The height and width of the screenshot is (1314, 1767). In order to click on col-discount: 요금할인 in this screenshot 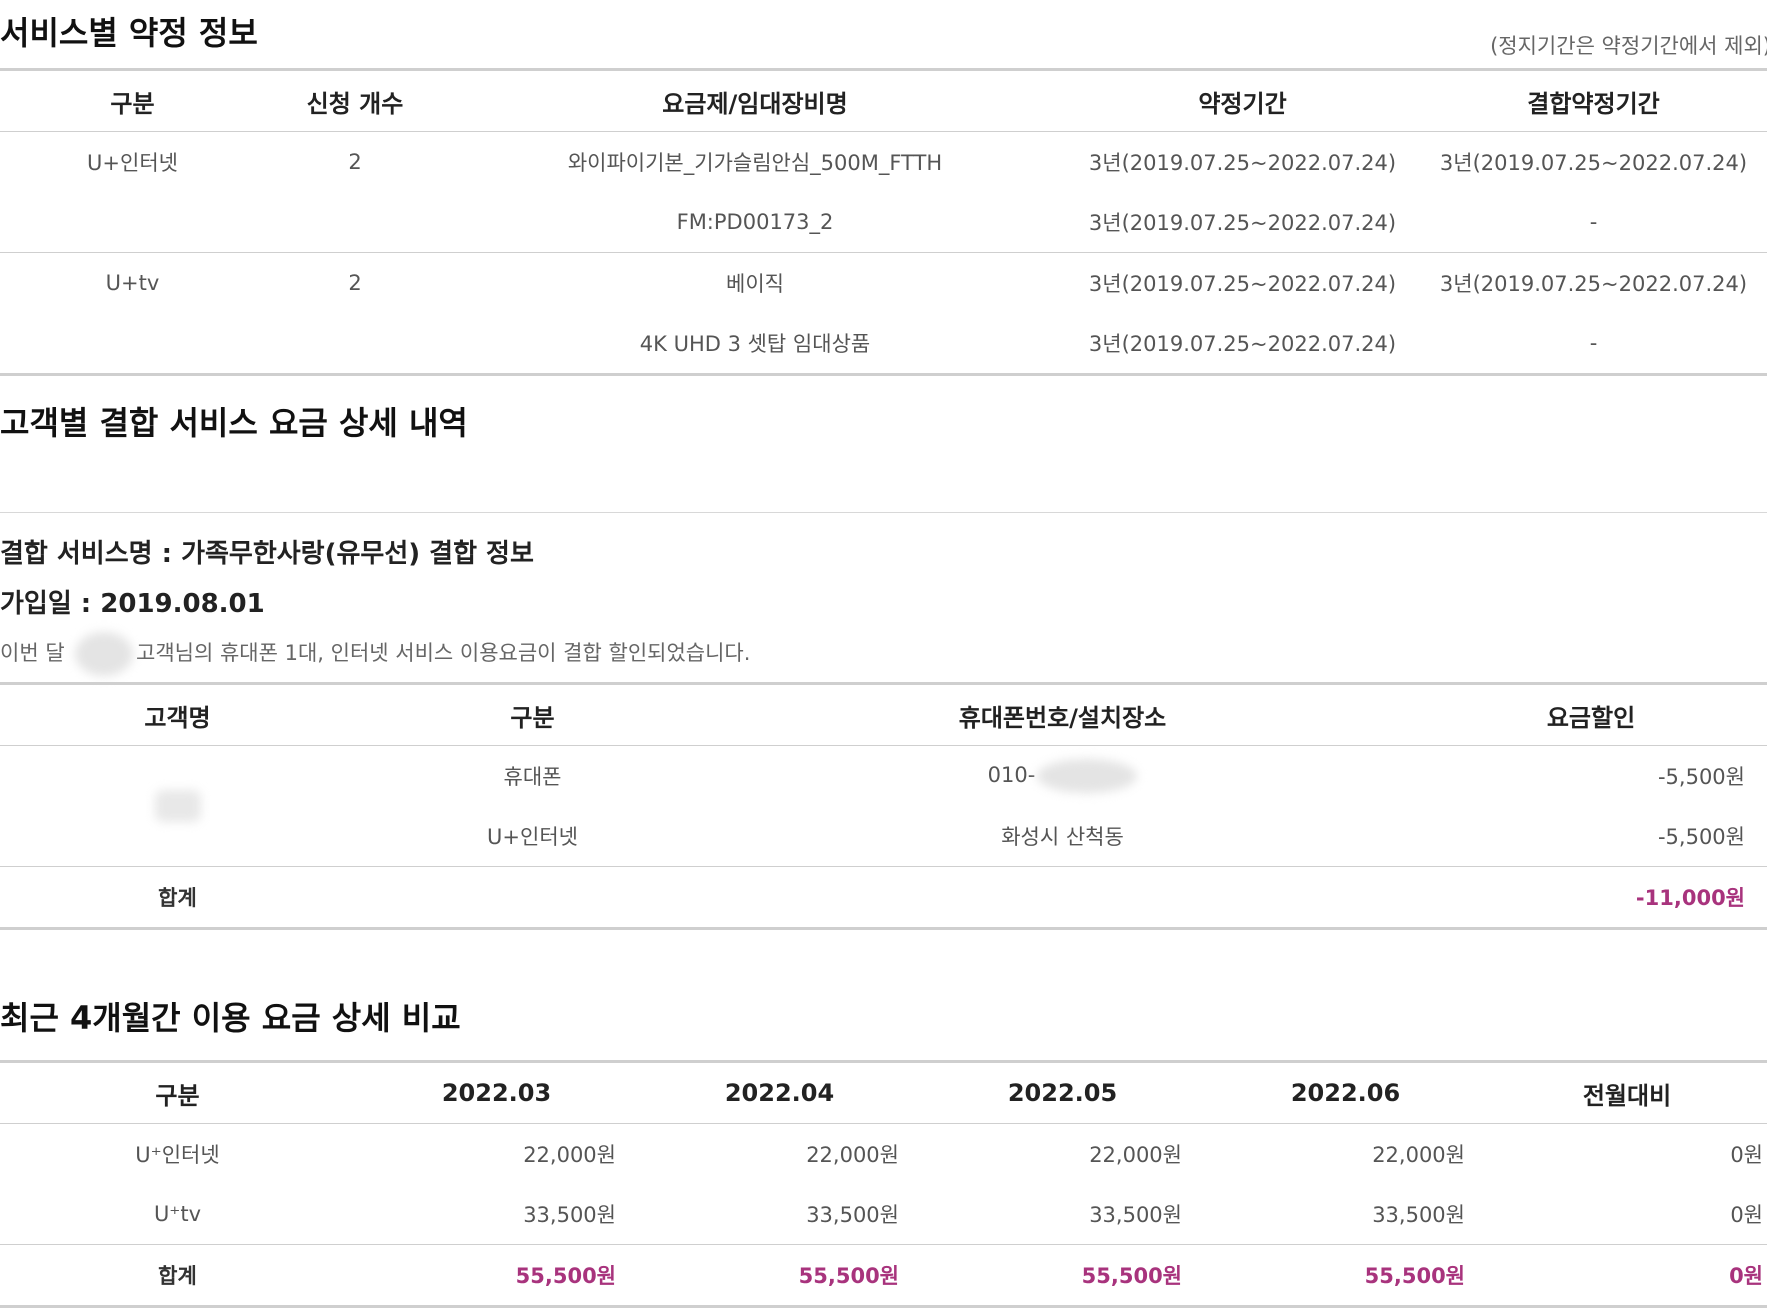, I will do `click(1591, 717)`.